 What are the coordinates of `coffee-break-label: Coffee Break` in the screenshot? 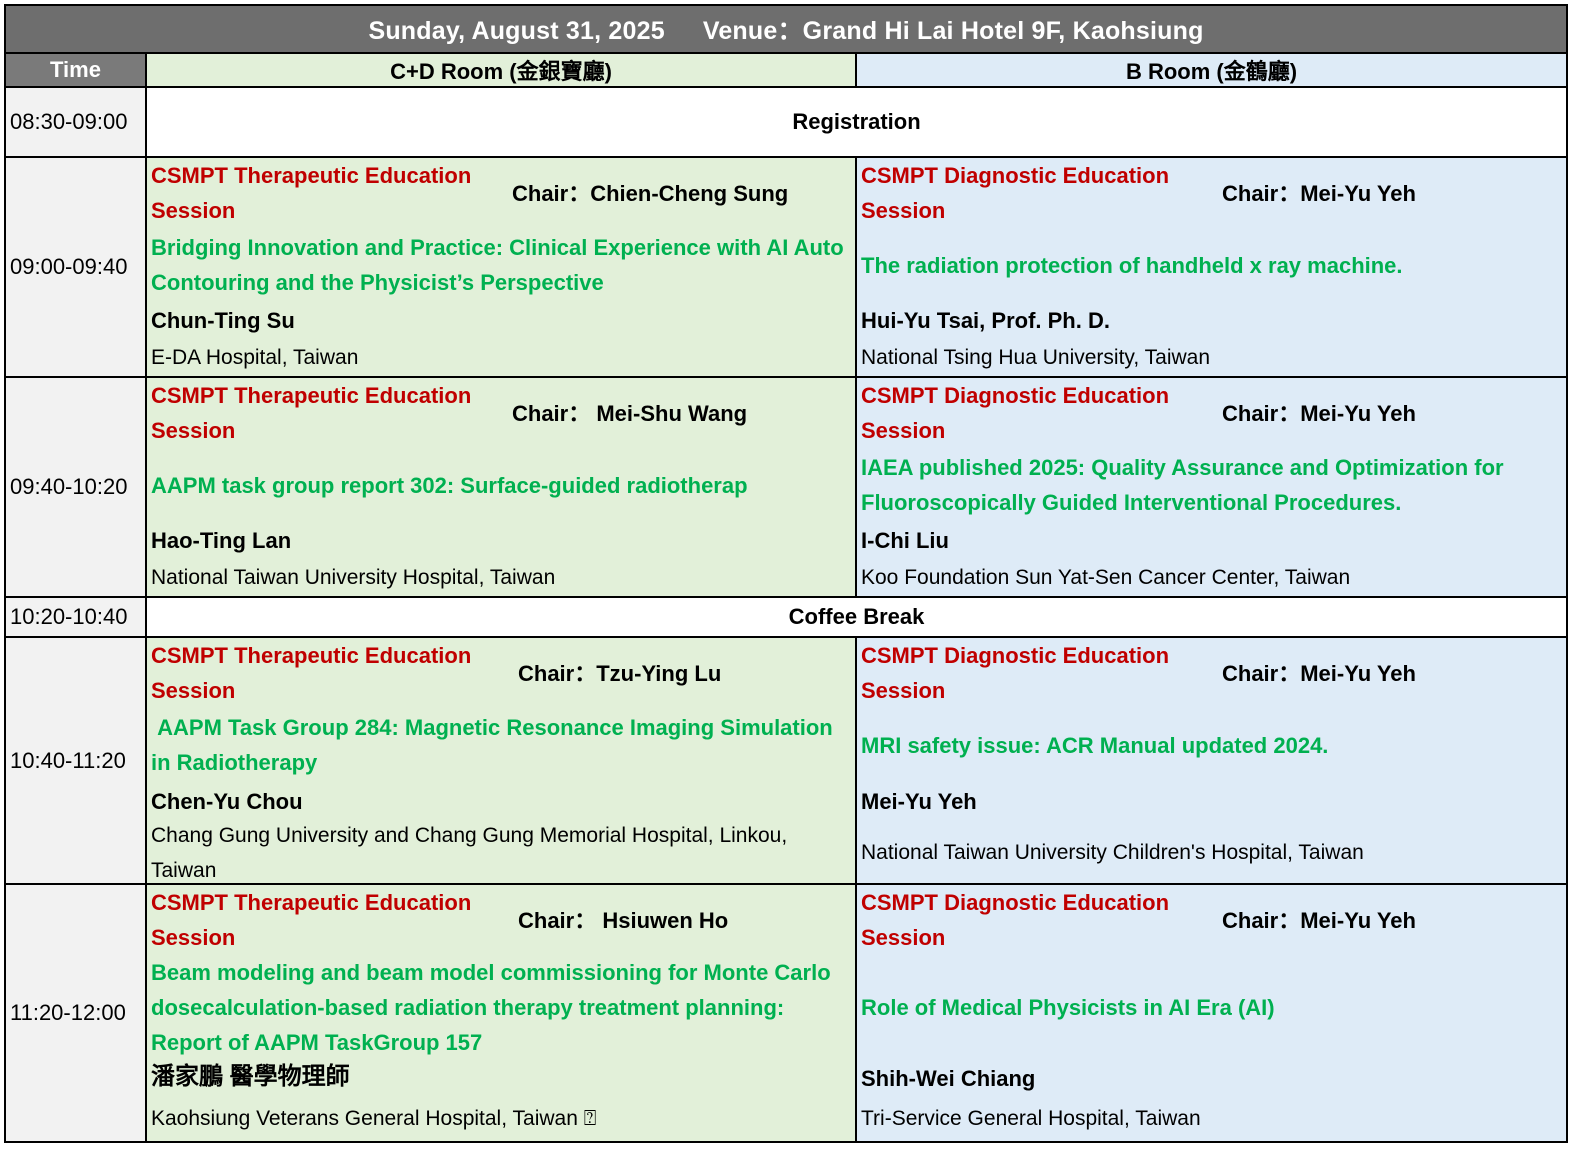 It's located at (856, 617).